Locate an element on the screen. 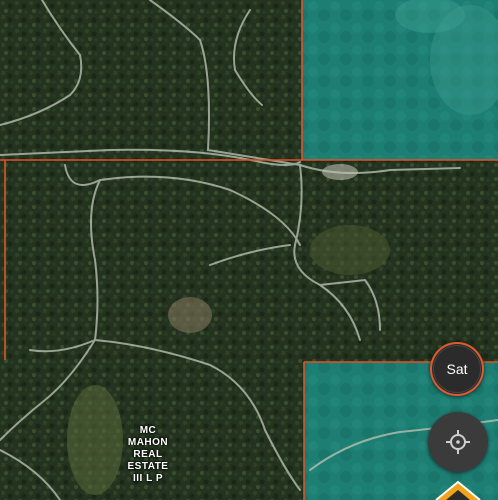 This screenshot has width=498, height=500. crosshair-target-icon is located at coordinates (458, 442).